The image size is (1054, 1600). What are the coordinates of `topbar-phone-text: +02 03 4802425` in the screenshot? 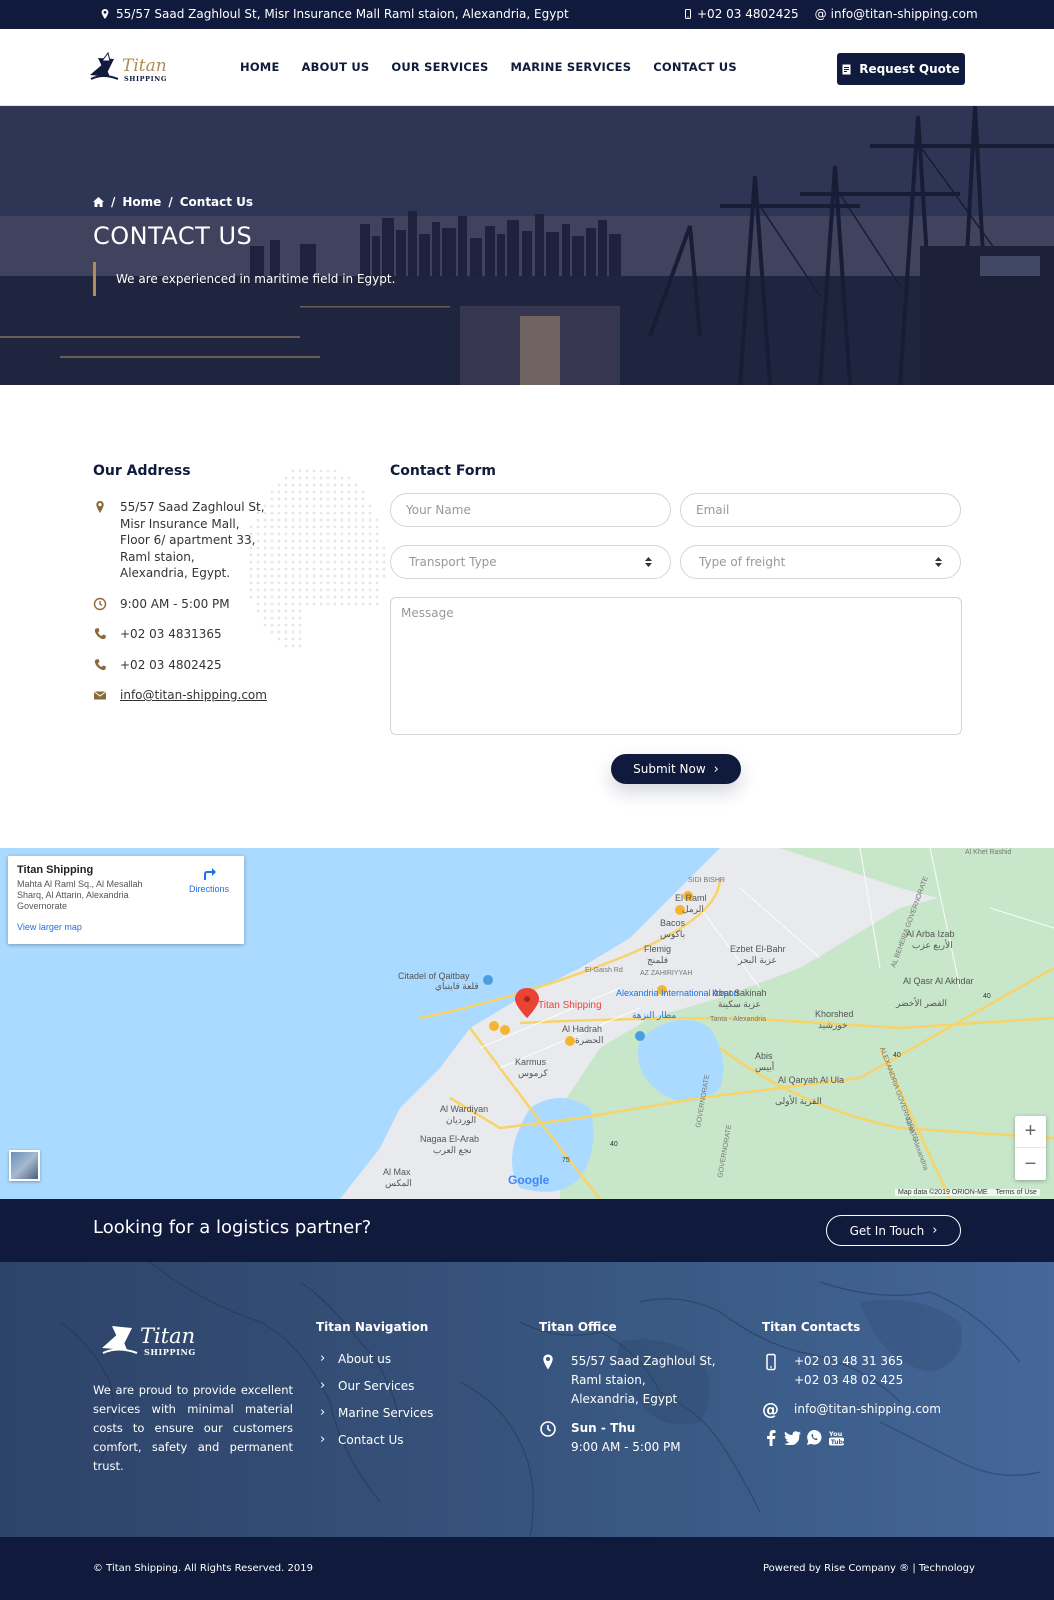 It's located at (748, 14).